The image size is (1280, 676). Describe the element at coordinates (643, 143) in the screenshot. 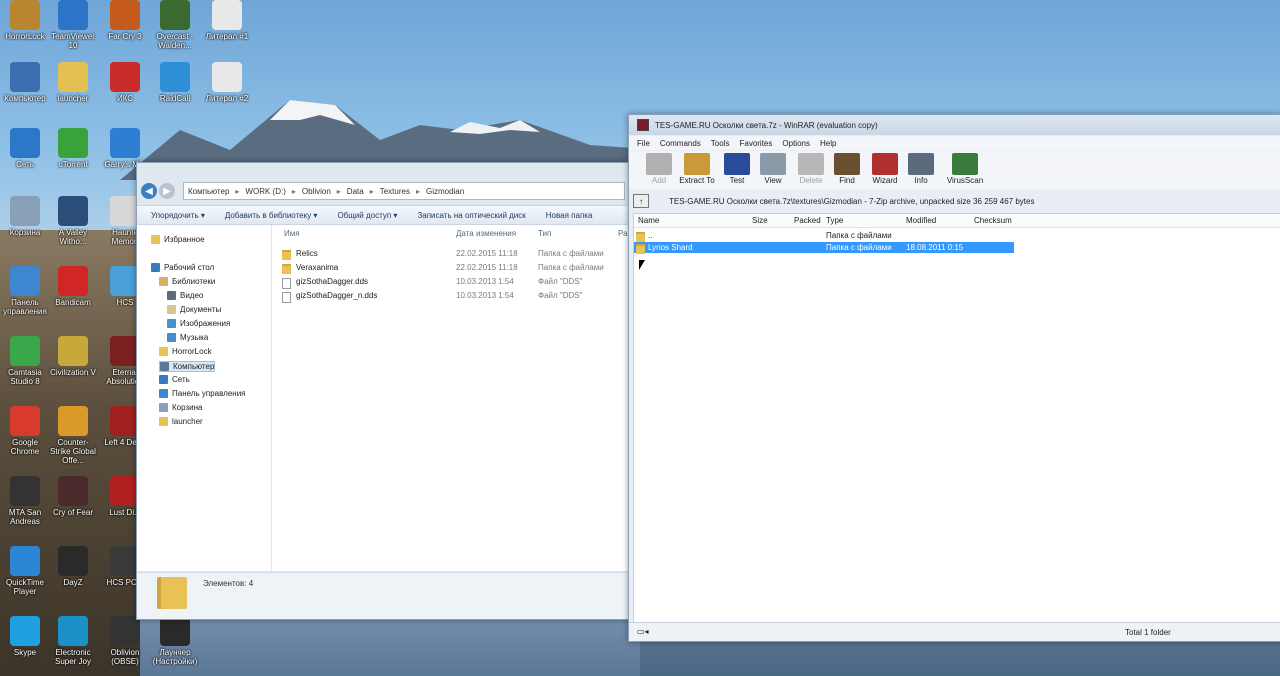

I see `menu-item: File` at that location.